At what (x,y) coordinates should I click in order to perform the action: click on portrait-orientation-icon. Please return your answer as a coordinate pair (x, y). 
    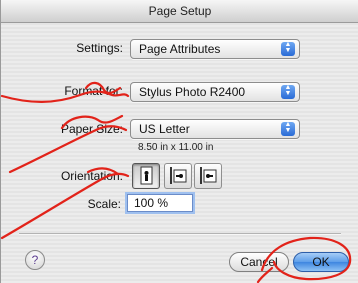
    Looking at the image, I should click on (146, 175).